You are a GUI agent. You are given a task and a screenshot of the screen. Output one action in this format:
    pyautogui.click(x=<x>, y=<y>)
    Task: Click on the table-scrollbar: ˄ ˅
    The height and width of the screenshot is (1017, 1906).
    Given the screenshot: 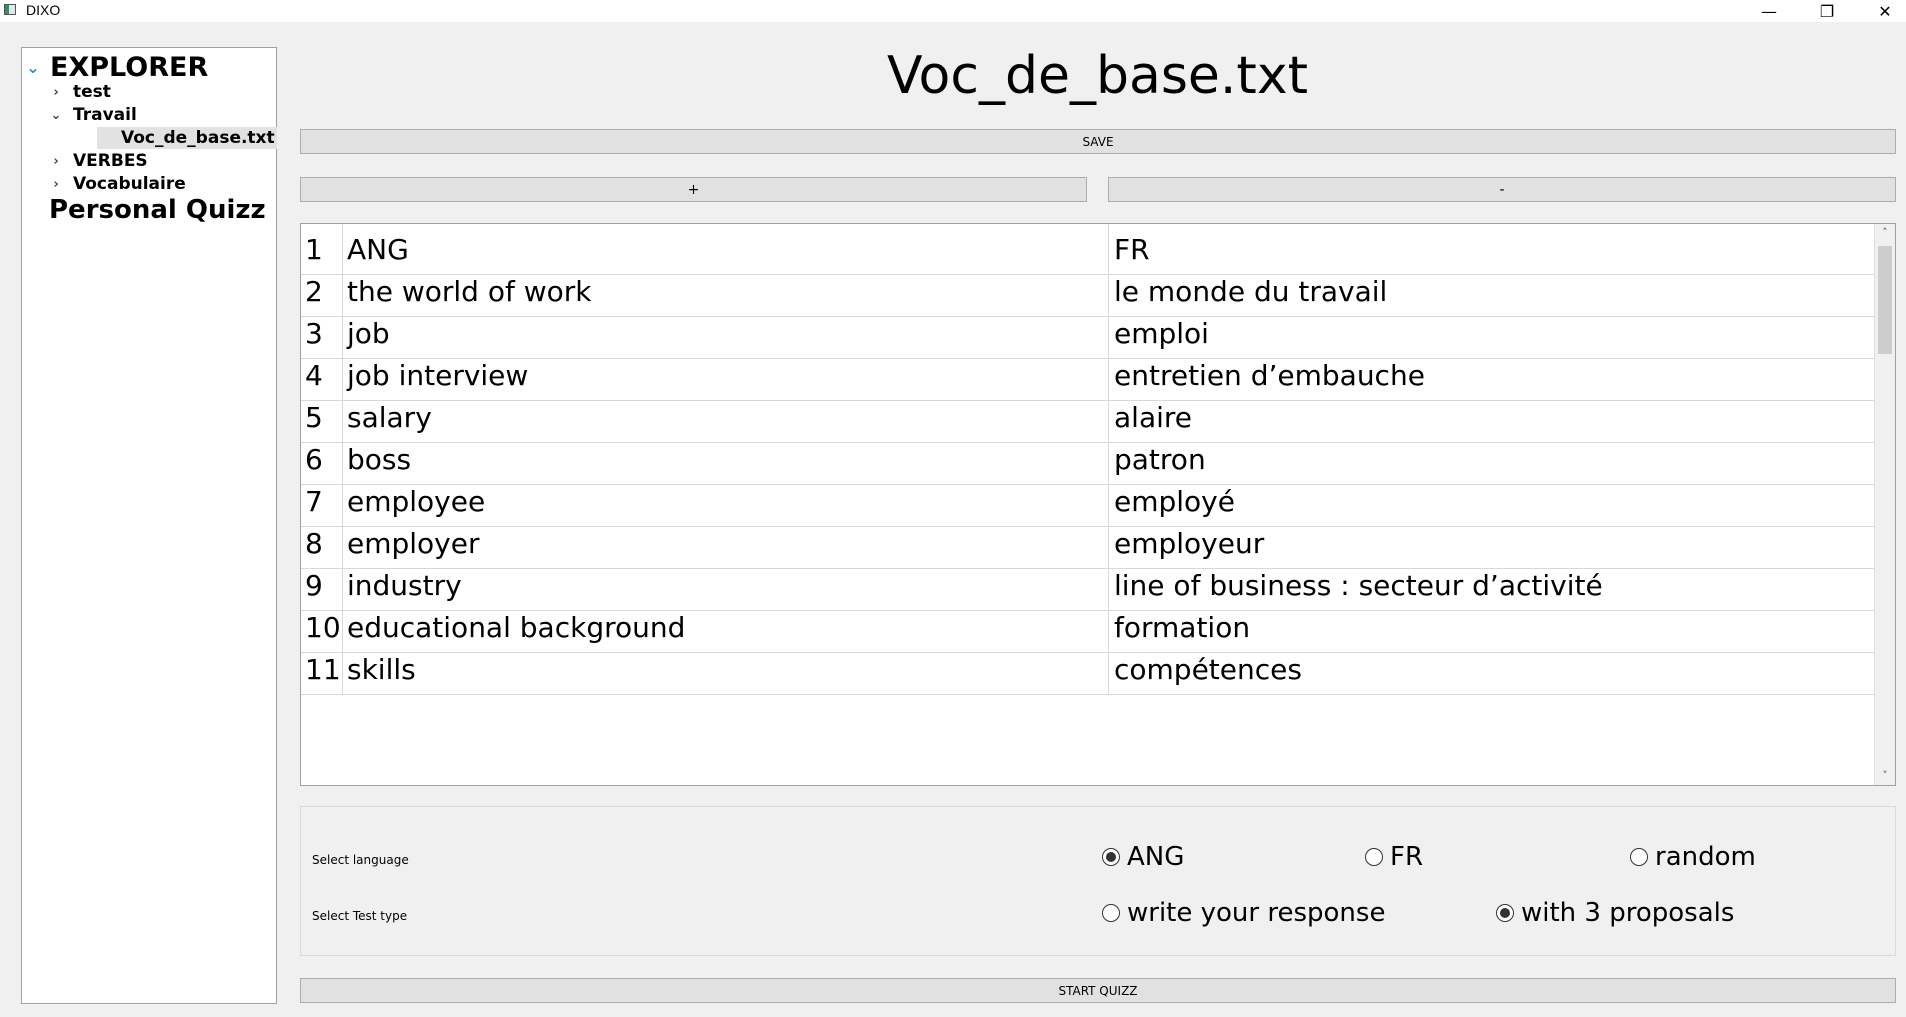 What is the action you would take?
    pyautogui.click(x=1884, y=504)
    